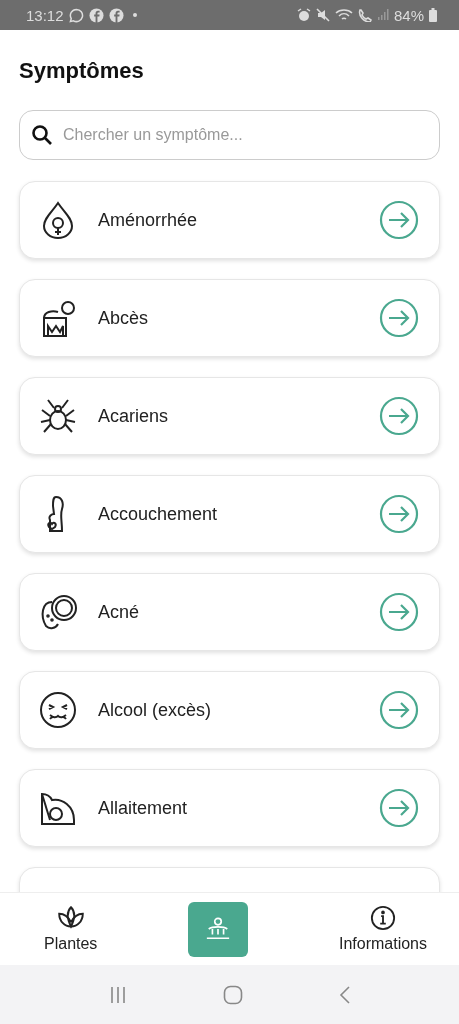 The height and width of the screenshot is (1024, 459). What do you see at coordinates (229, 514) in the screenshot?
I see `symptom-card: Accouchement` at bounding box center [229, 514].